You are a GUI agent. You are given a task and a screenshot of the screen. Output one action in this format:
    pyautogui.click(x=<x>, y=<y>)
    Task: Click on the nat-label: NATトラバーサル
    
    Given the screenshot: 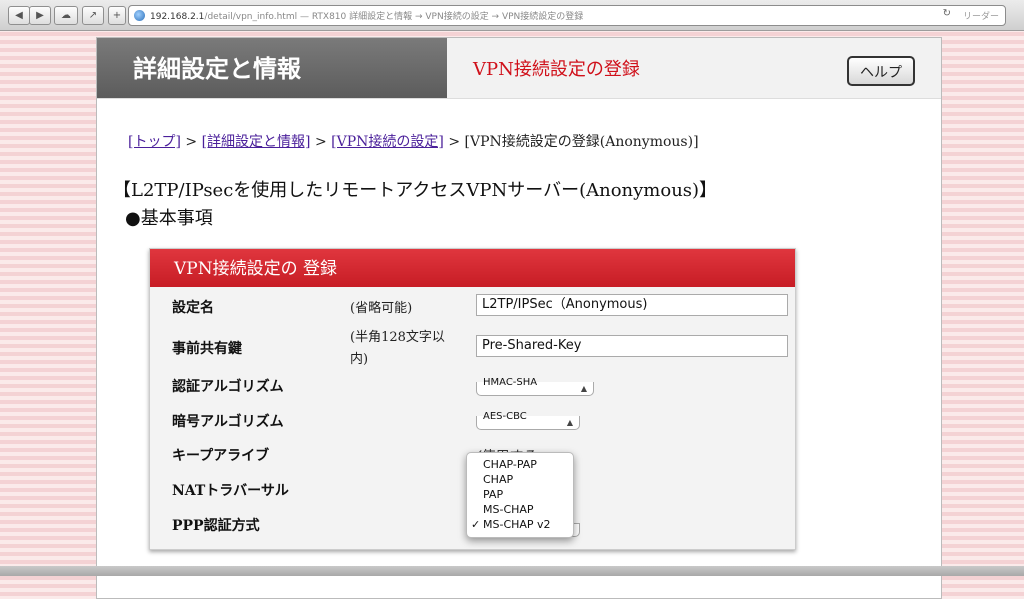 What is the action you would take?
    pyautogui.click(x=230, y=491)
    